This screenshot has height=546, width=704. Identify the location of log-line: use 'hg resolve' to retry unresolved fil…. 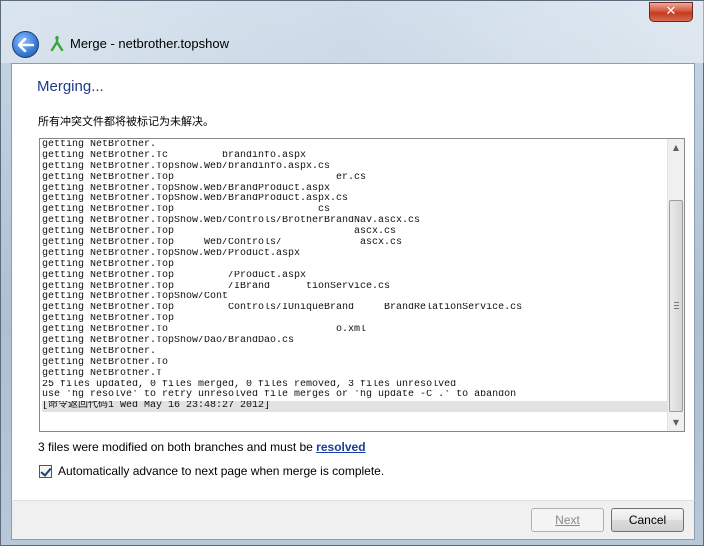
(279, 395).